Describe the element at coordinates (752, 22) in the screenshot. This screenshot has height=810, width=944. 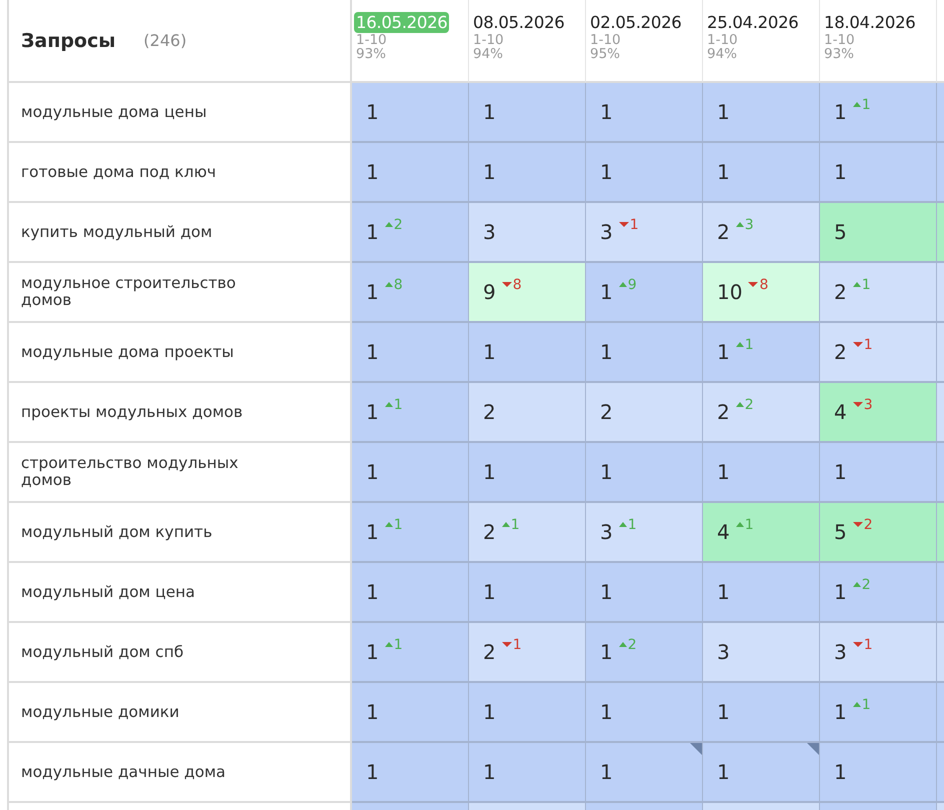
I see `column-date: 25.04.2026` at that location.